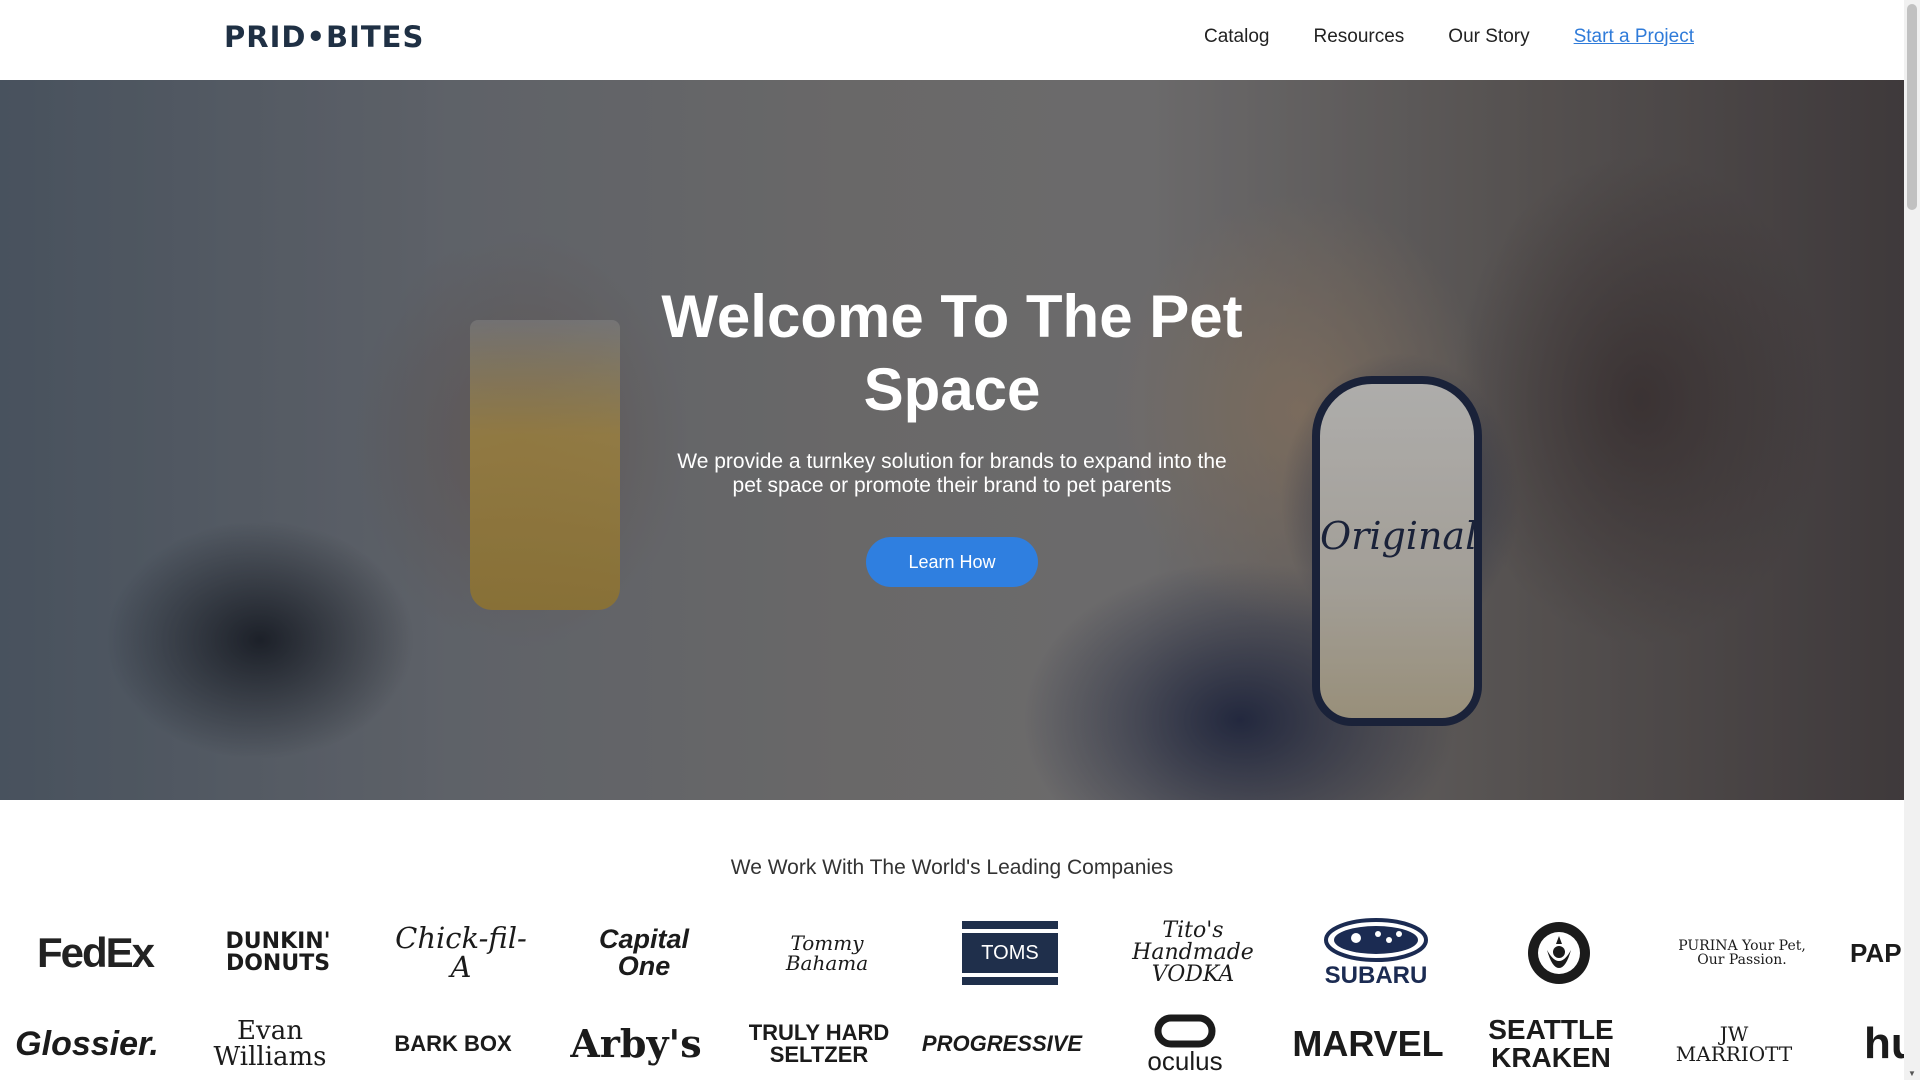  I want to click on brand-logo-seattle-kraken: SEATTLE KRAKEN, so click(1551, 1043).